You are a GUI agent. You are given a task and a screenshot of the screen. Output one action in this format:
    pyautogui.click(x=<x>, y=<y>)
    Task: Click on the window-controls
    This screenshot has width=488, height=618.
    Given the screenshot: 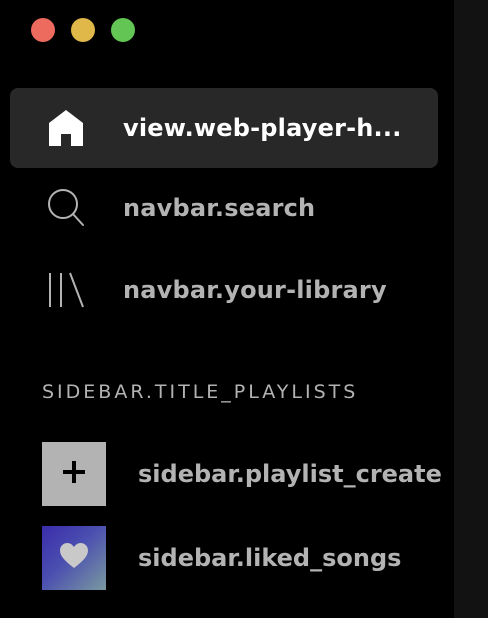 What is the action you would take?
    pyautogui.click(x=83, y=30)
    